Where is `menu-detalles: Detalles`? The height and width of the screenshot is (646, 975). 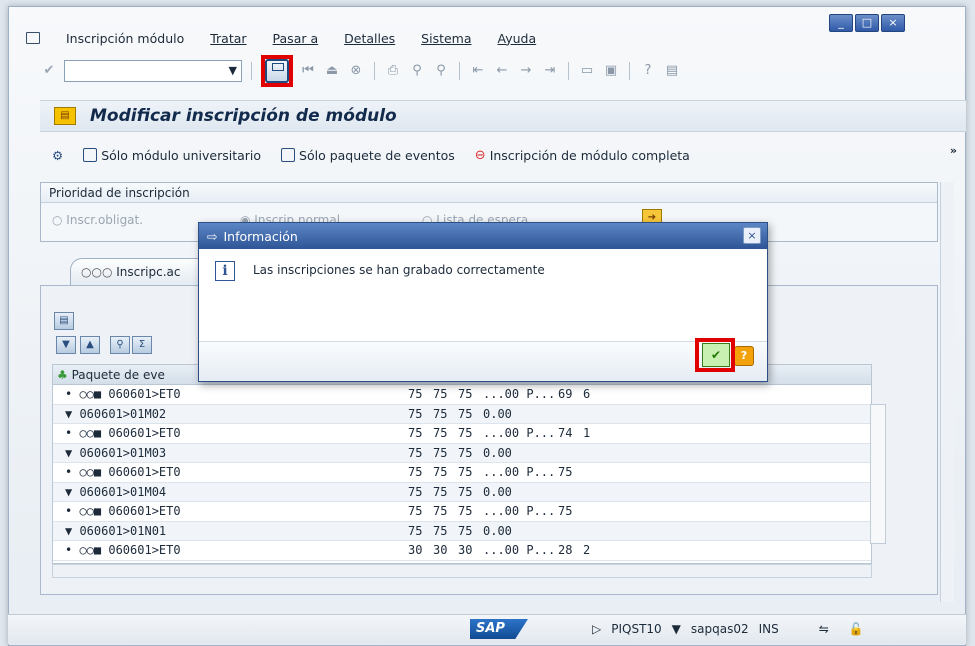 menu-detalles: Detalles is located at coordinates (369, 38).